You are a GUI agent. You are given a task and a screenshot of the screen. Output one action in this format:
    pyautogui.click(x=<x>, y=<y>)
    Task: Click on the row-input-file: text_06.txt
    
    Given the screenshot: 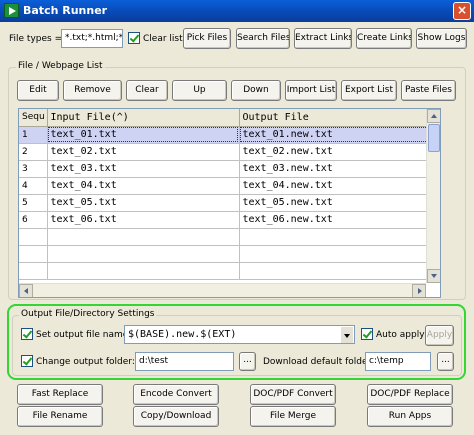 What is the action you would take?
    pyautogui.click(x=143, y=220)
    